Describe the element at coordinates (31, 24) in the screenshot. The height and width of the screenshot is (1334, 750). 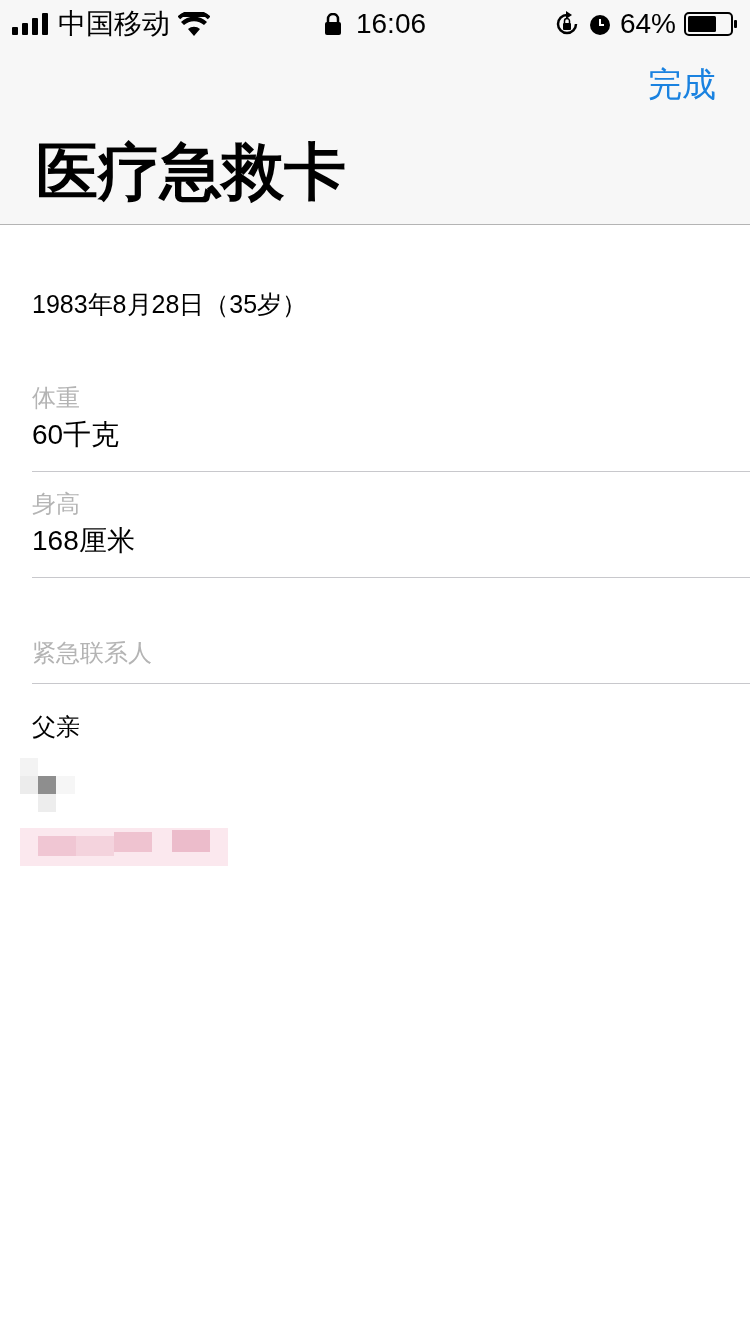
I see `signal-icon` at that location.